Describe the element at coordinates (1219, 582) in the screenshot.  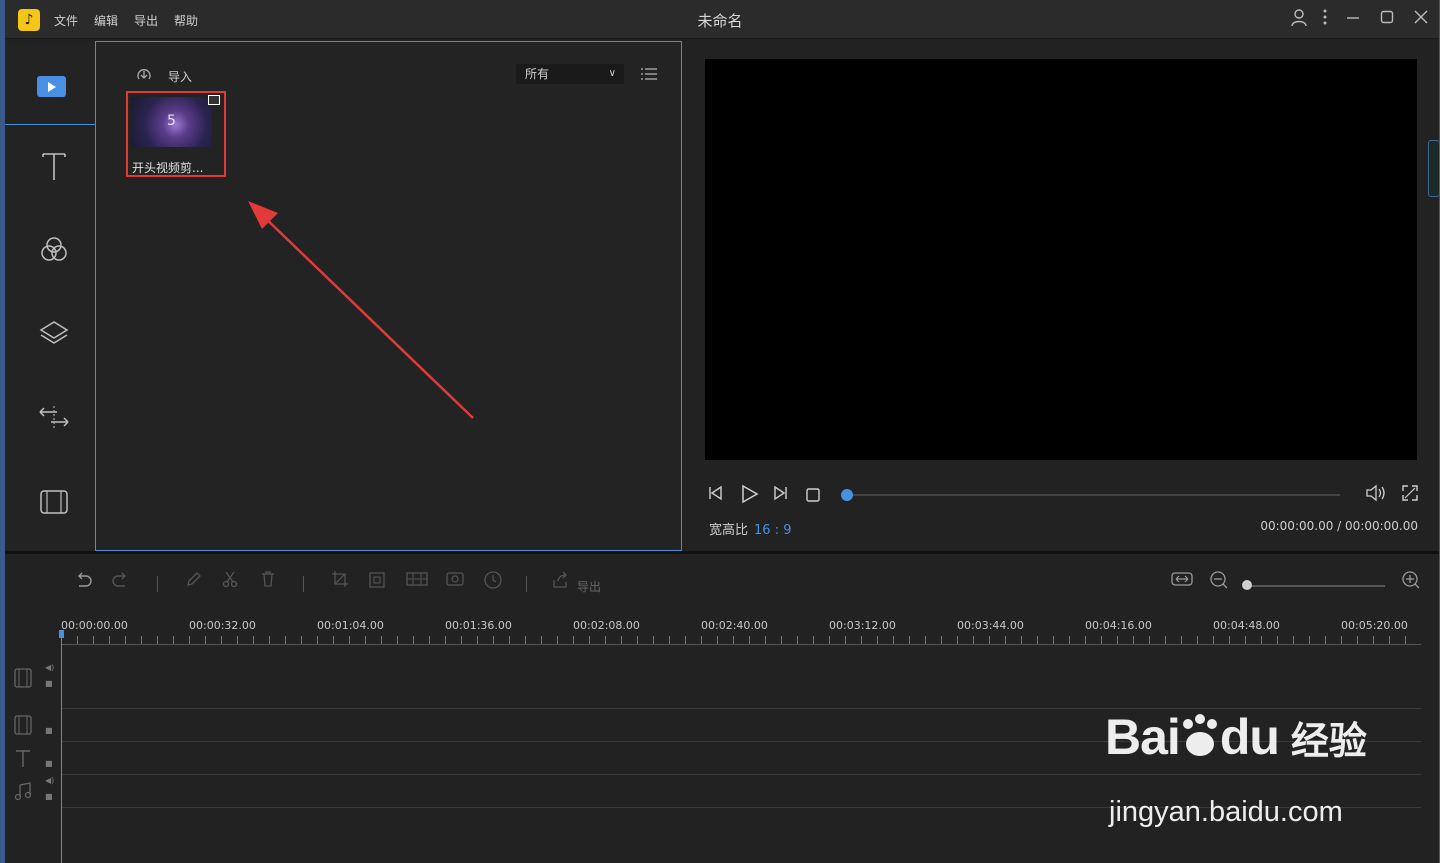
I see `zoom-out-icon` at that location.